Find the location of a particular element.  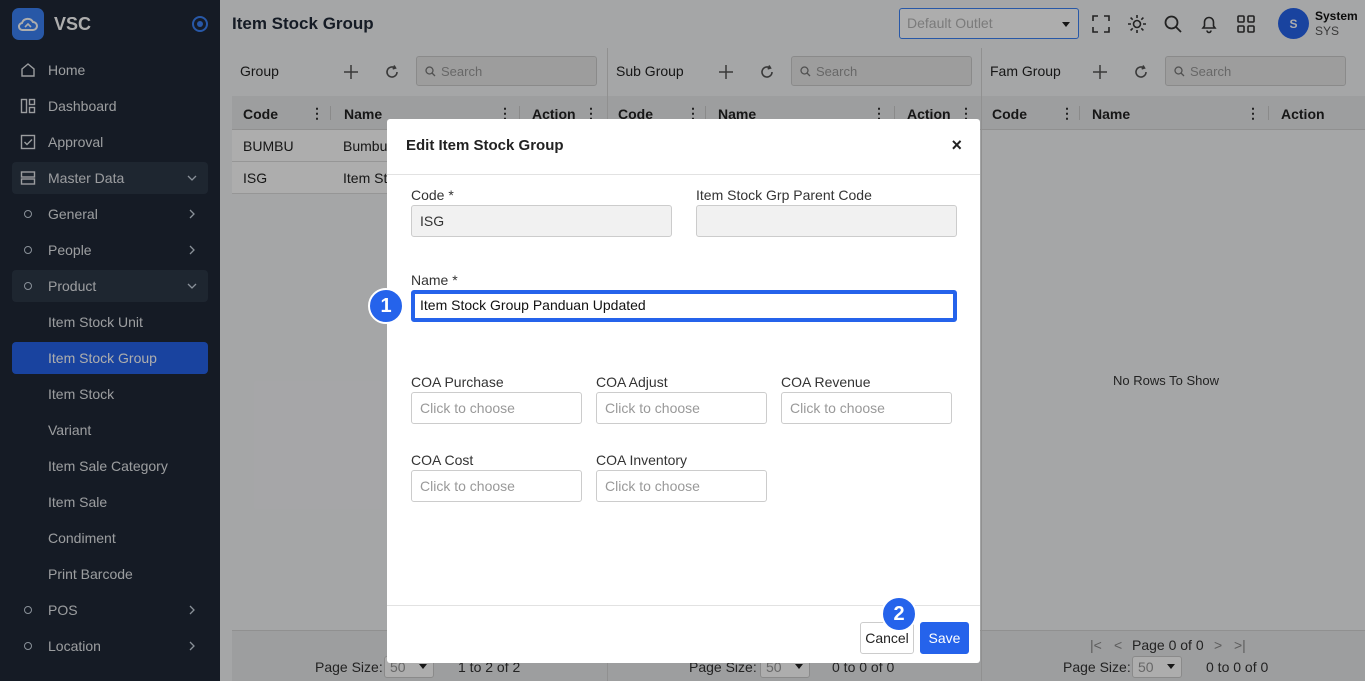

code-label: Code * is located at coordinates (432, 195).